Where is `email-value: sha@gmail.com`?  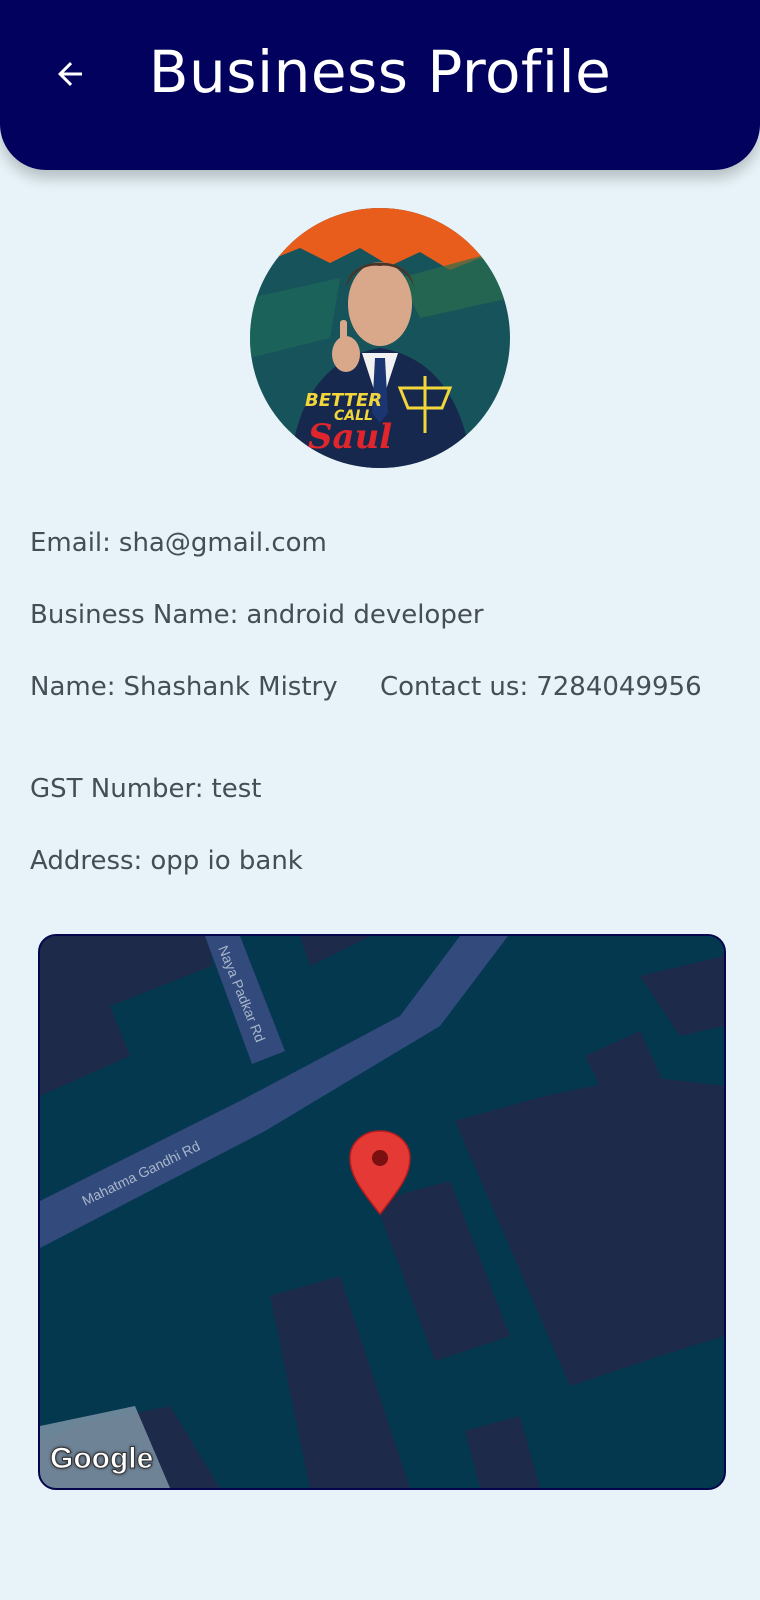 email-value: sha@gmail.com is located at coordinates (222, 543).